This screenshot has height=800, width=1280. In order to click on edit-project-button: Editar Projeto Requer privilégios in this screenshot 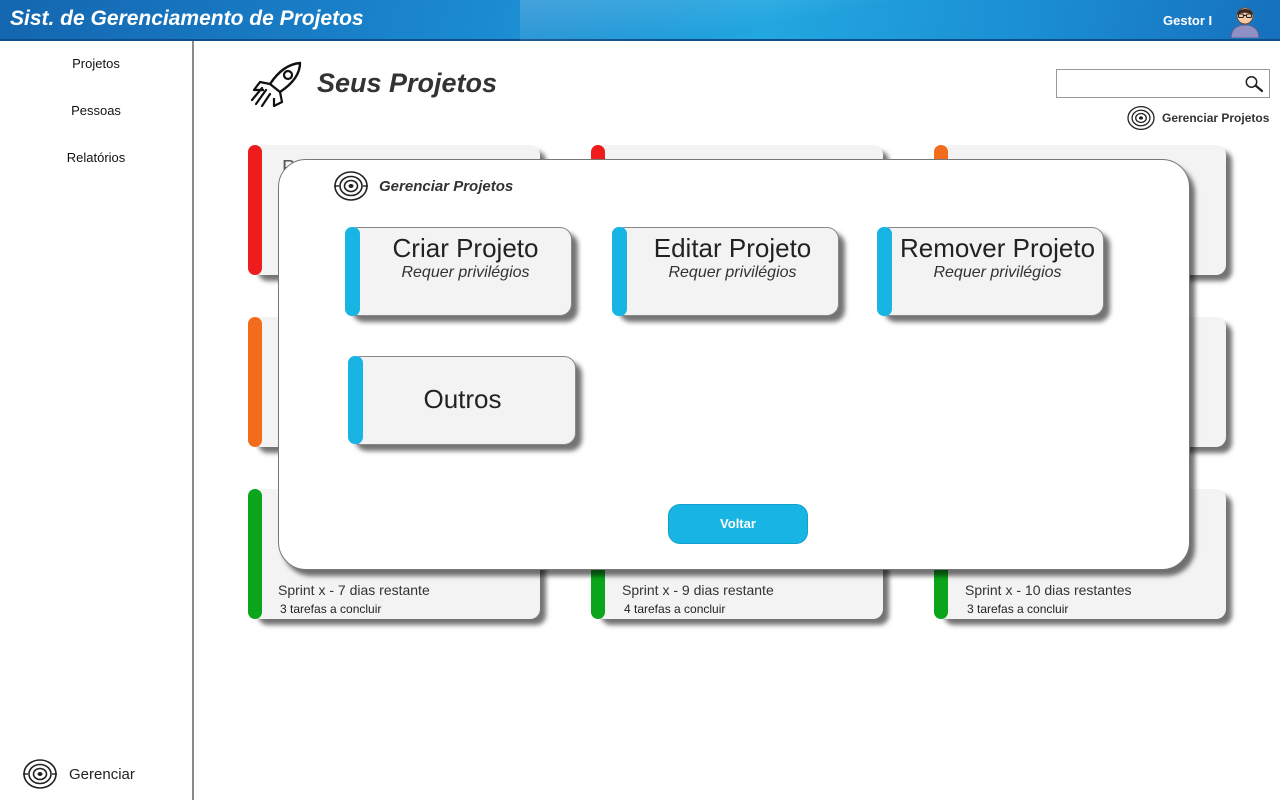, I will do `click(725, 271)`.